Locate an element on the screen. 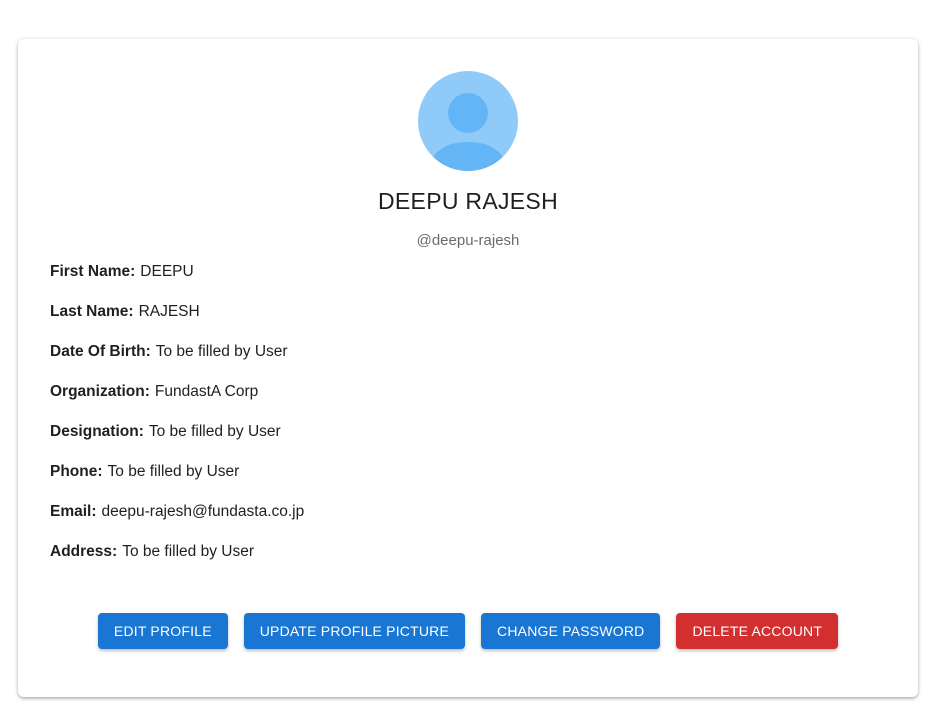 The width and height of the screenshot is (937, 709). avatar is located at coordinates (468, 121).